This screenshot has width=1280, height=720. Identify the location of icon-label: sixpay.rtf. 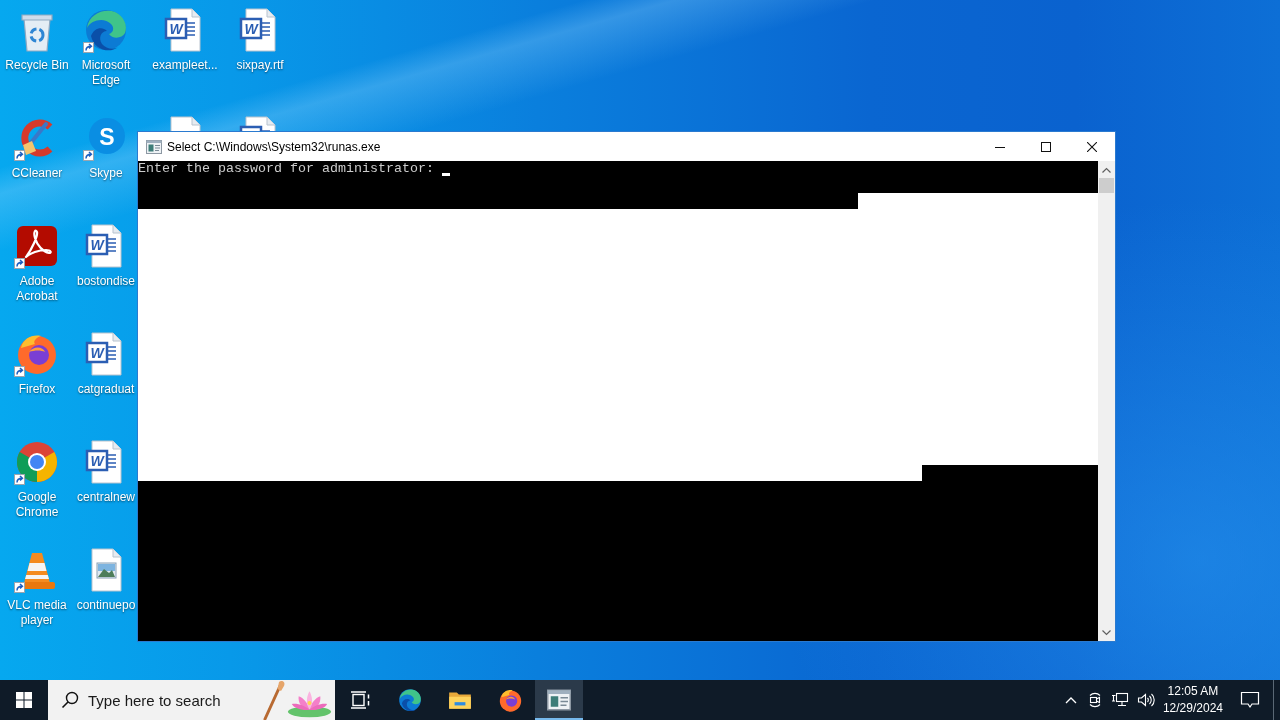
(260, 65).